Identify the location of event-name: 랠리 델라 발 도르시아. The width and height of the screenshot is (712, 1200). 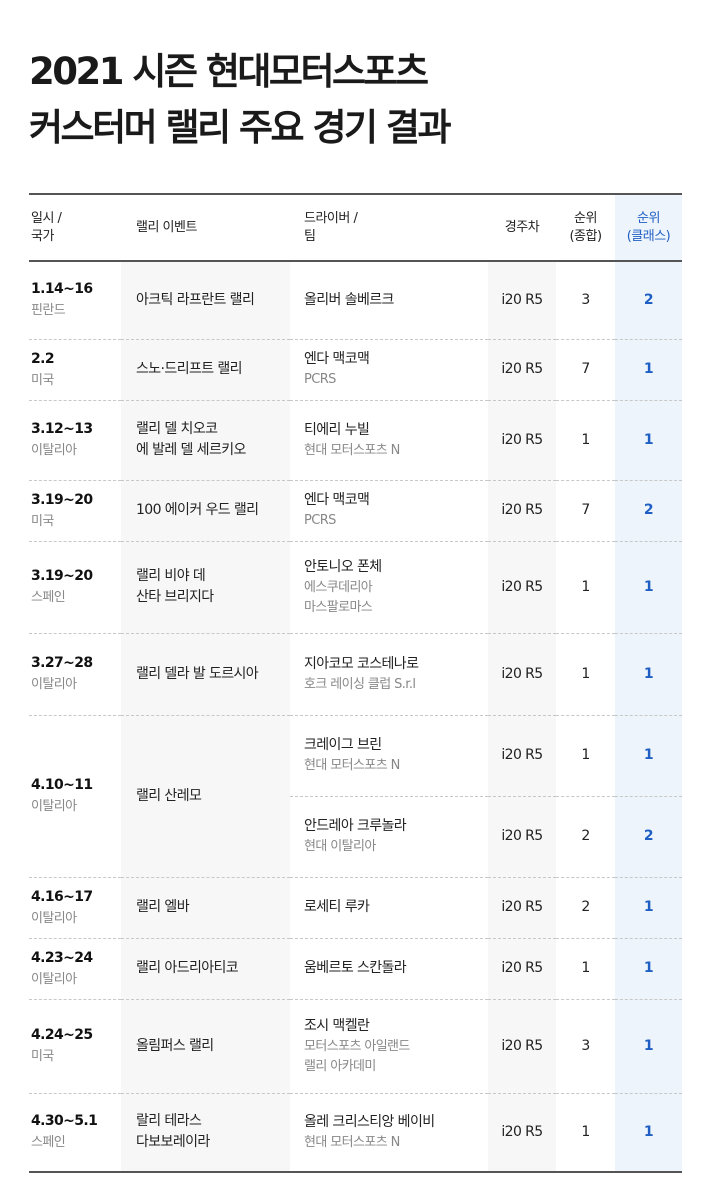
(197, 673).